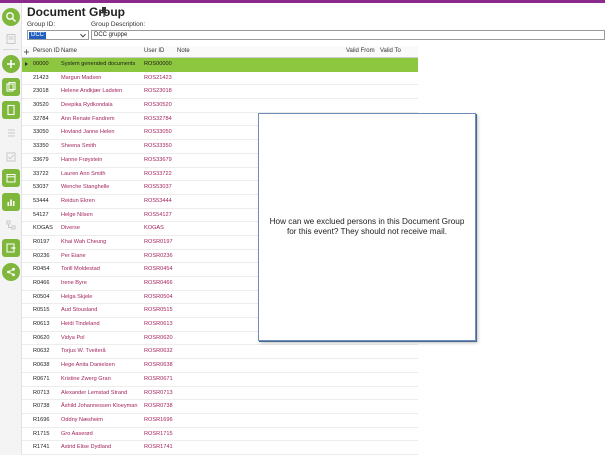  Describe the element at coordinates (158, 310) in the screenshot. I see `cell-user-id: ROSR0515` at that location.